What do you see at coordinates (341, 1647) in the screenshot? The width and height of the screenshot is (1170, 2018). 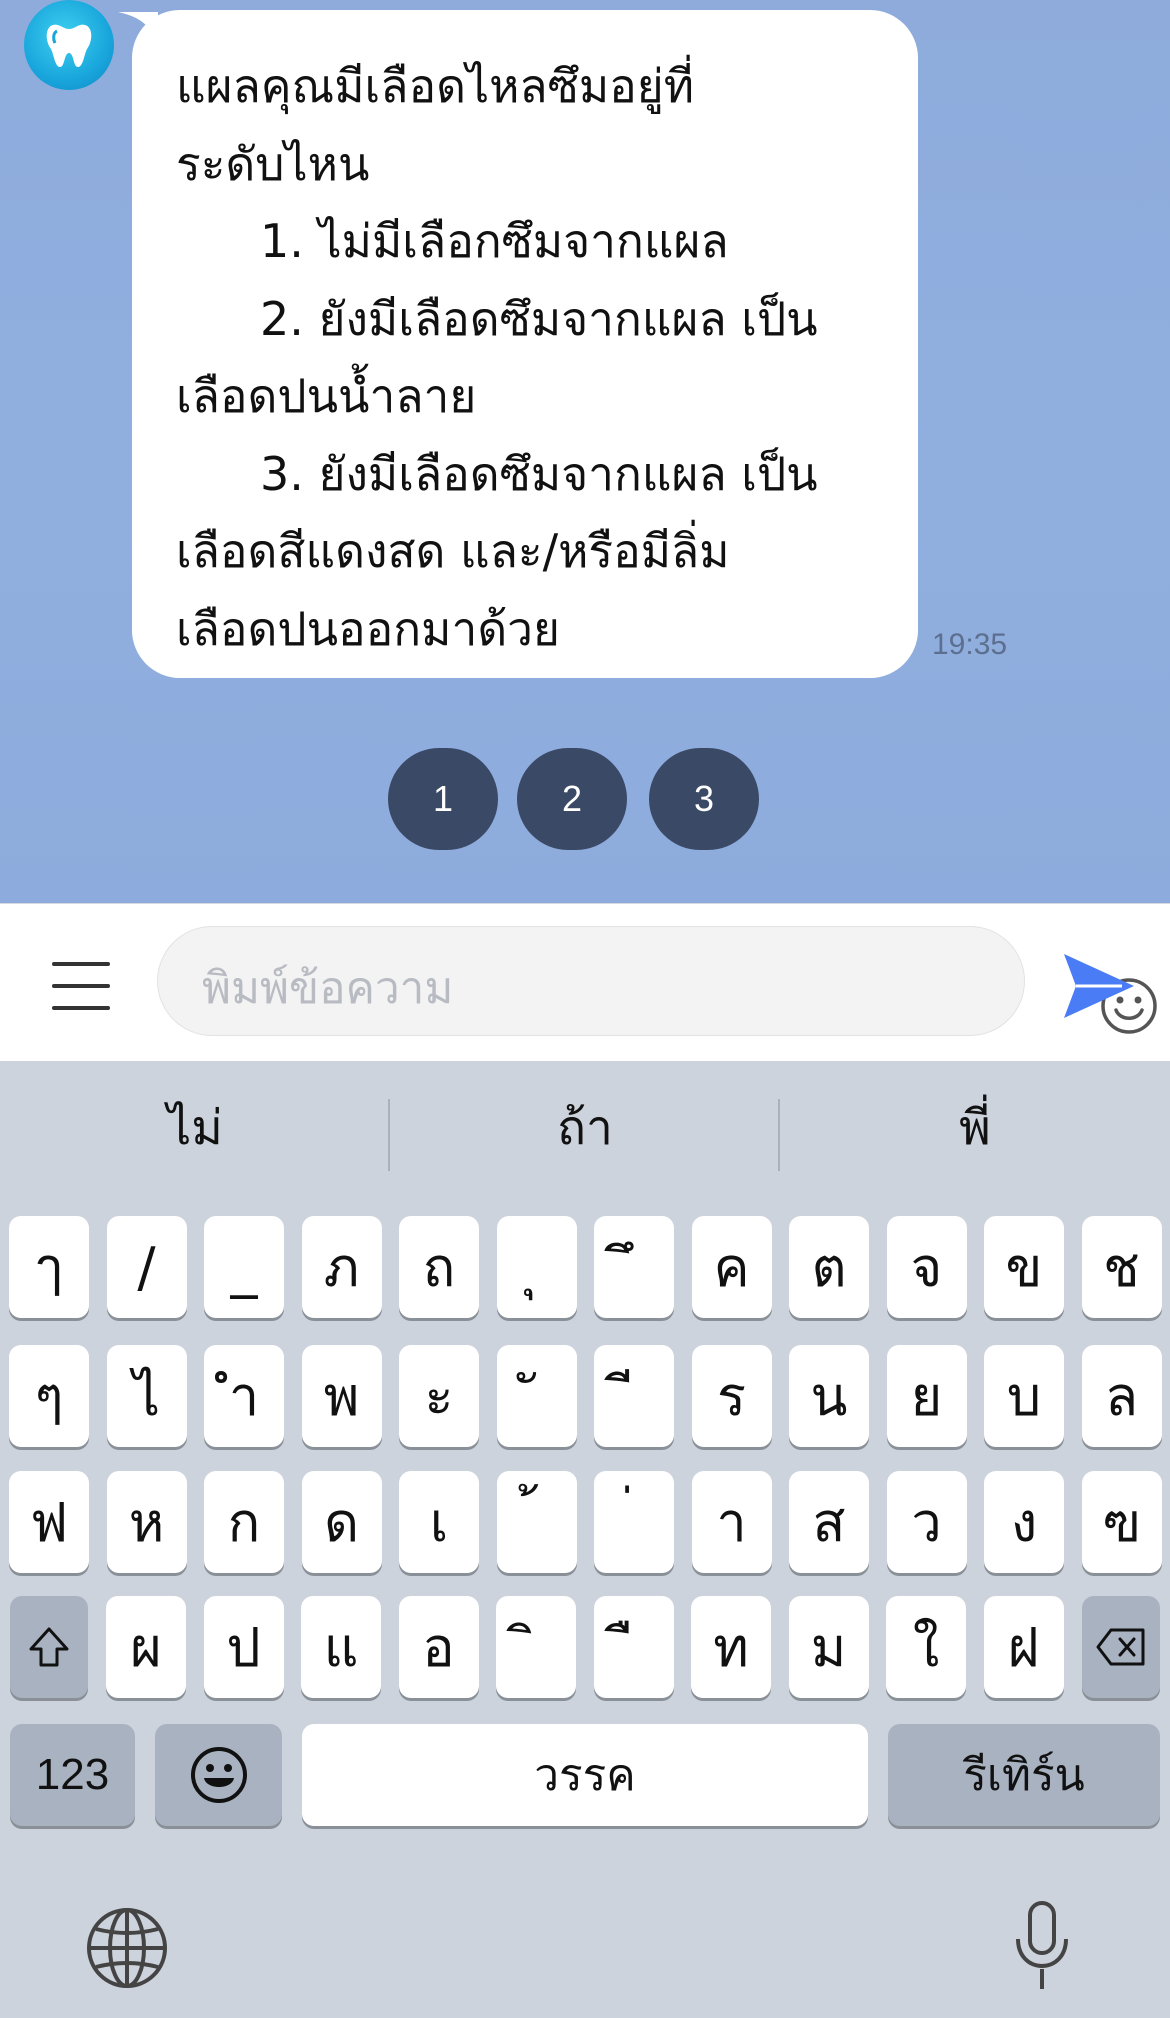 I see `key-row4-3: แ` at bounding box center [341, 1647].